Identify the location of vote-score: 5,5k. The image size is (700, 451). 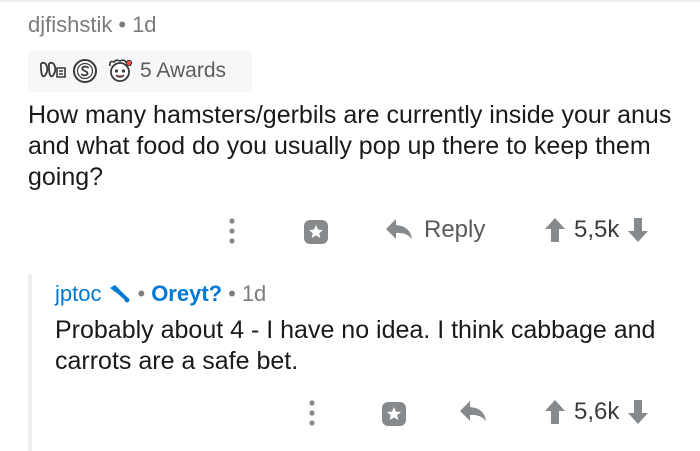
(597, 229).